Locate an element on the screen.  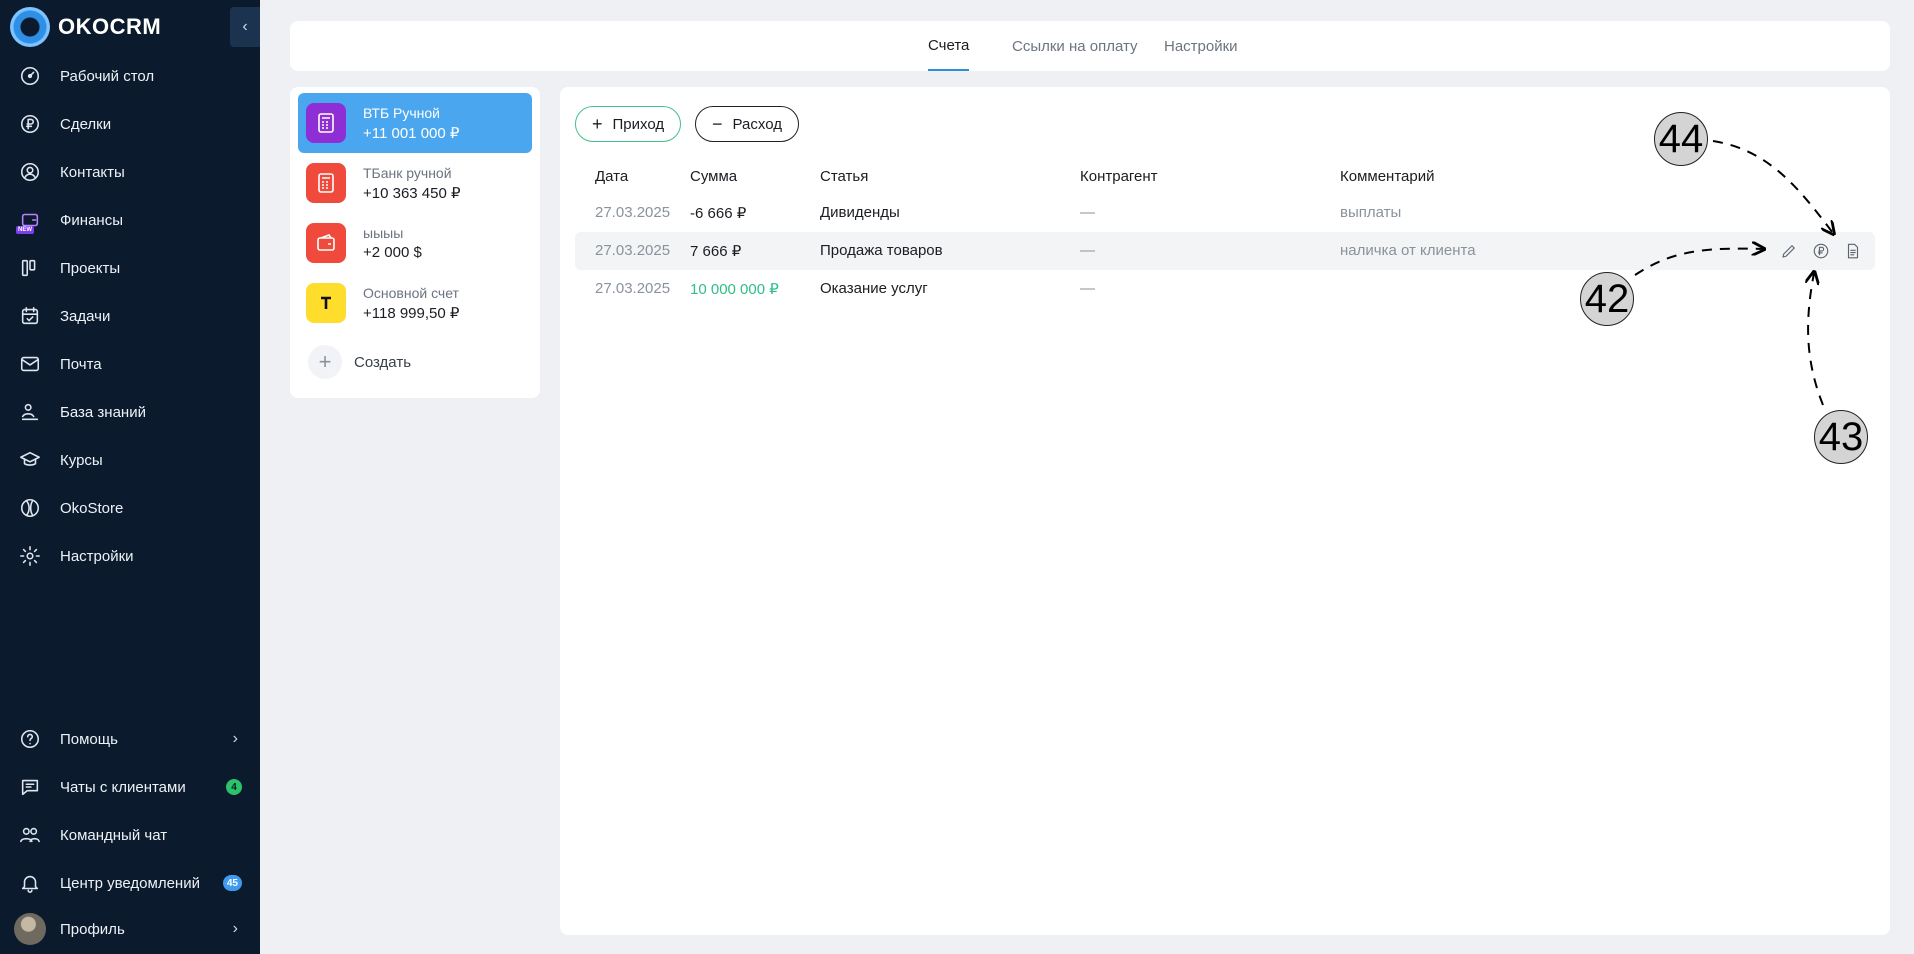
account-name: ВТБ Ручной is located at coordinates (401, 113).